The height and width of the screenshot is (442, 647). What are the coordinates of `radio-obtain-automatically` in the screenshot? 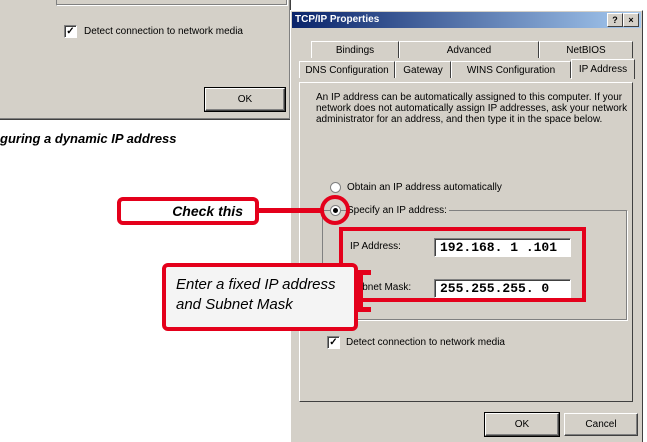 It's located at (335, 187).